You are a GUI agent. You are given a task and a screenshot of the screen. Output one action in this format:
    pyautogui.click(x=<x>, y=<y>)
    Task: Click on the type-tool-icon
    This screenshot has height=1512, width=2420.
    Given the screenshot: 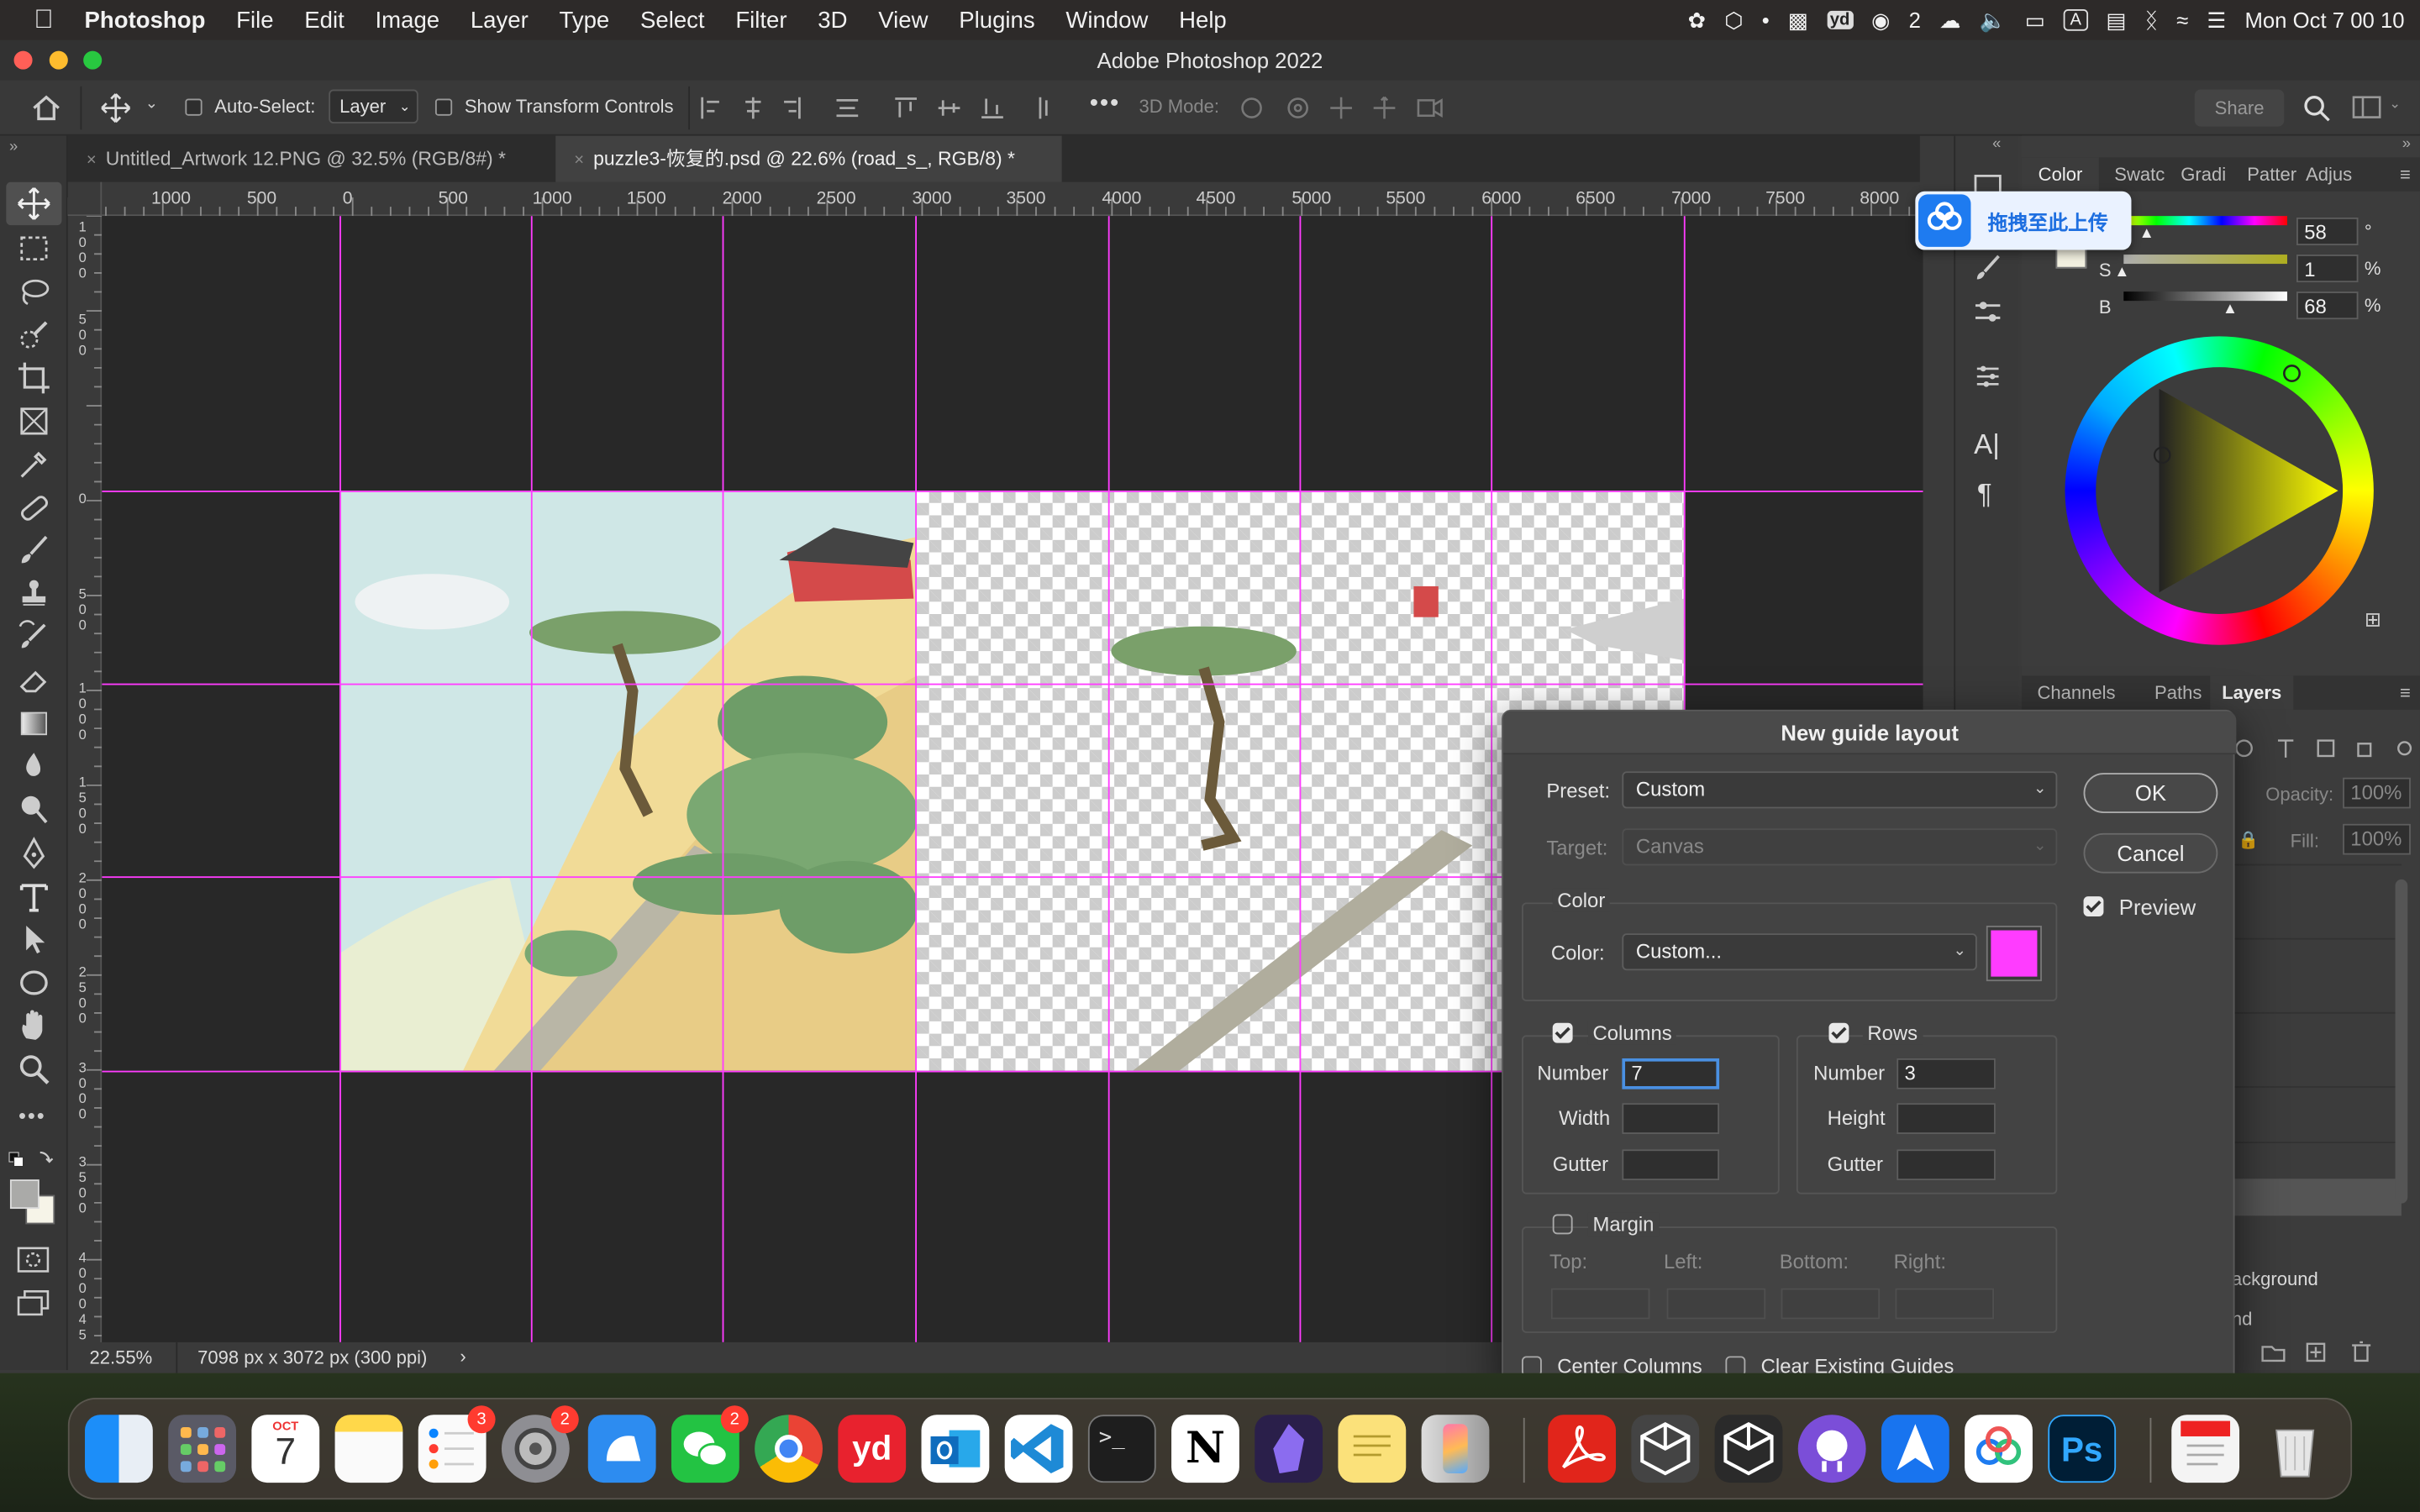 What is the action you would take?
    pyautogui.click(x=34, y=896)
    